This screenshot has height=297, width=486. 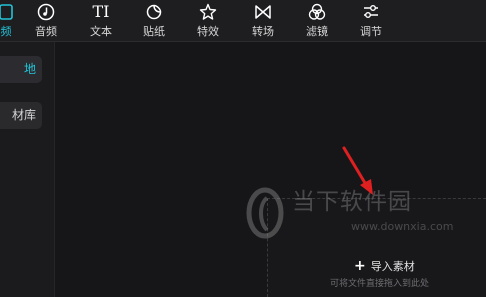 I want to click on transition-bowtie-icon, so click(x=263, y=12).